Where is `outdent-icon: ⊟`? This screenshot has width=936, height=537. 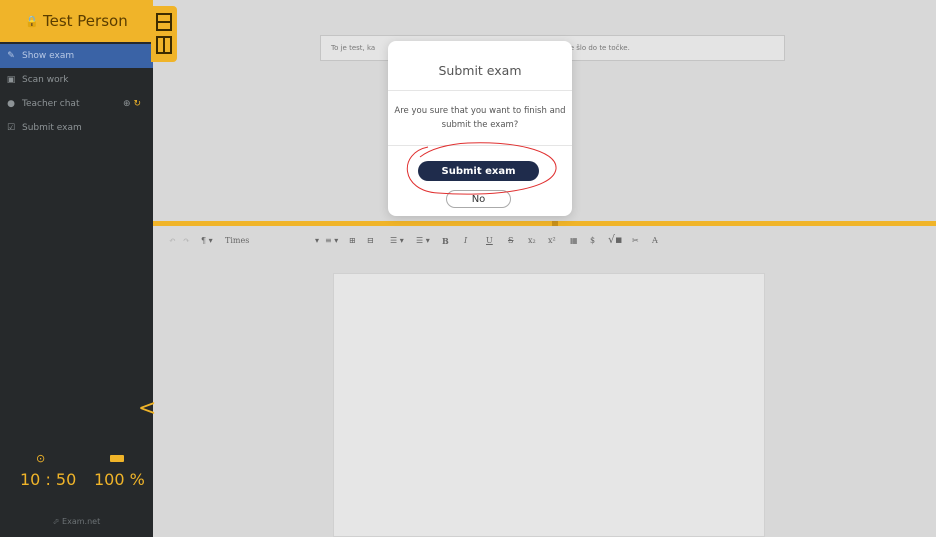 outdent-icon: ⊟ is located at coordinates (370, 240).